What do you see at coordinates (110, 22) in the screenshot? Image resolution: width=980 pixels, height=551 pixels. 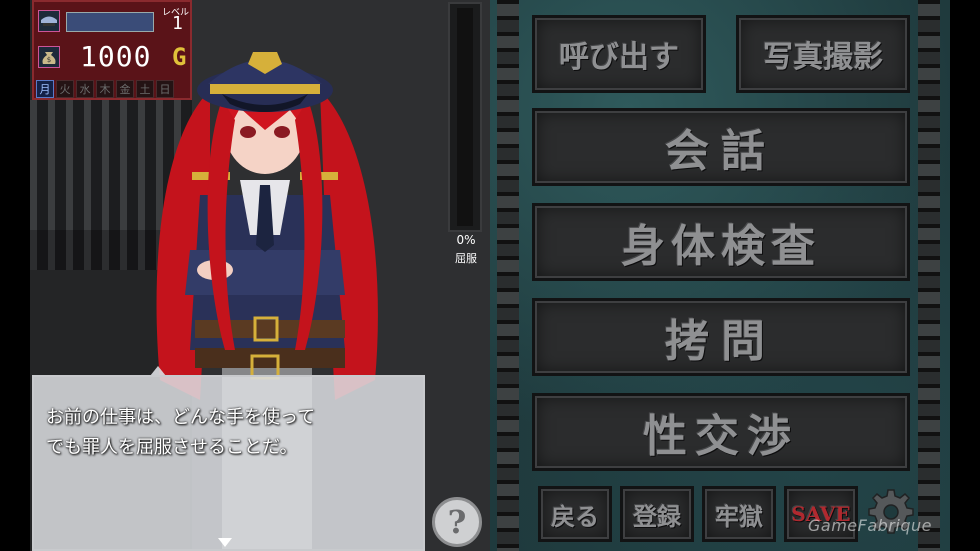 I see `experience-bar` at bounding box center [110, 22].